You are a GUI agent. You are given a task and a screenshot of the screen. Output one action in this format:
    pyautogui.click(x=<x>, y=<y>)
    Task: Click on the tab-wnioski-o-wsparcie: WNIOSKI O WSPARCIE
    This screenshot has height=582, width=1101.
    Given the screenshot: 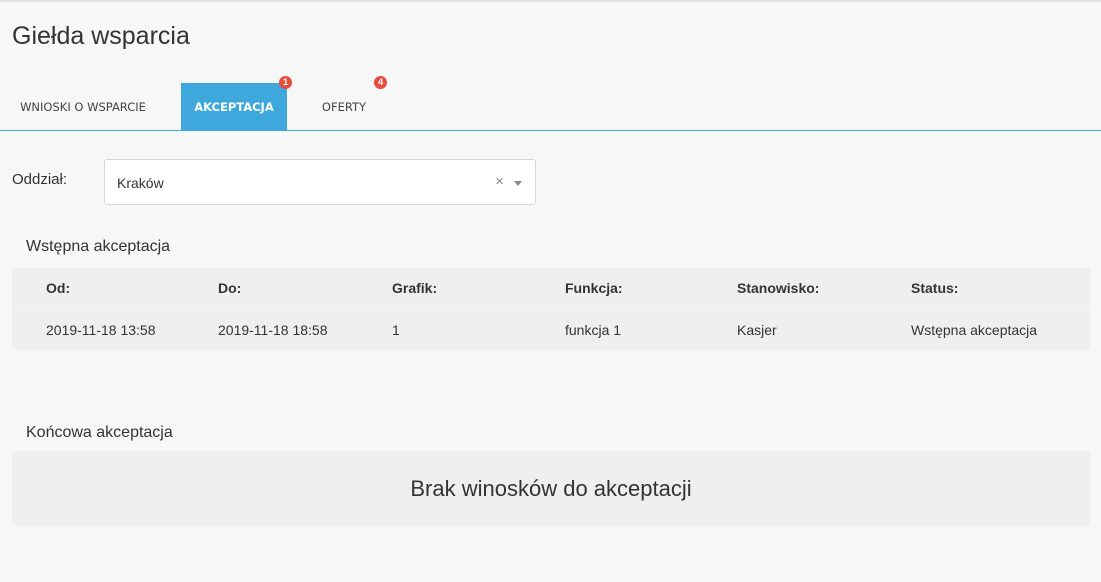 What is the action you would take?
    pyautogui.click(x=83, y=106)
    